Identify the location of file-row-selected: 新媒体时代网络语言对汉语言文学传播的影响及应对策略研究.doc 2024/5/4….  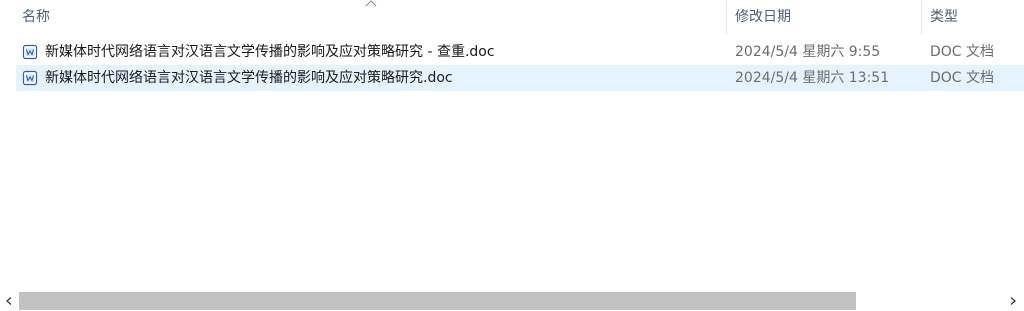
(520, 78).